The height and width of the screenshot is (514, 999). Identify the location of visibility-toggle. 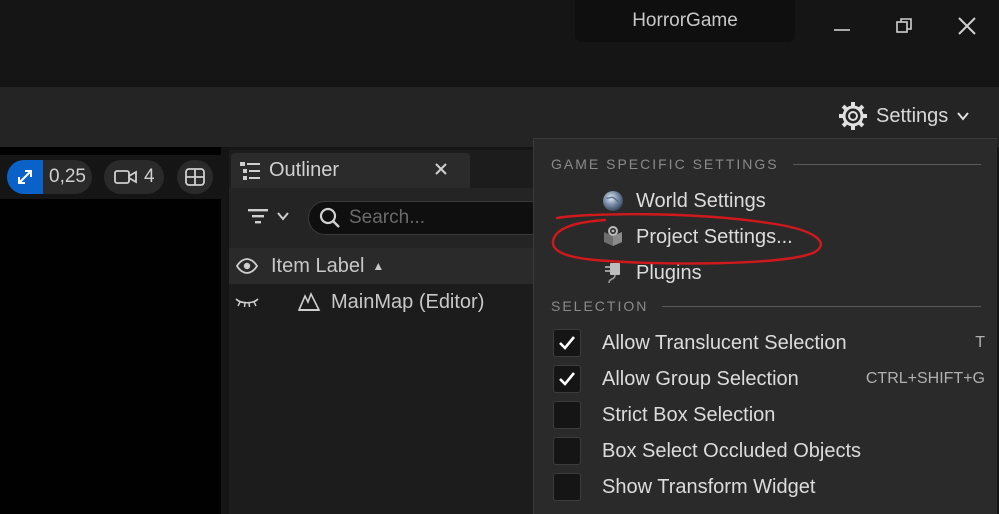
(247, 302).